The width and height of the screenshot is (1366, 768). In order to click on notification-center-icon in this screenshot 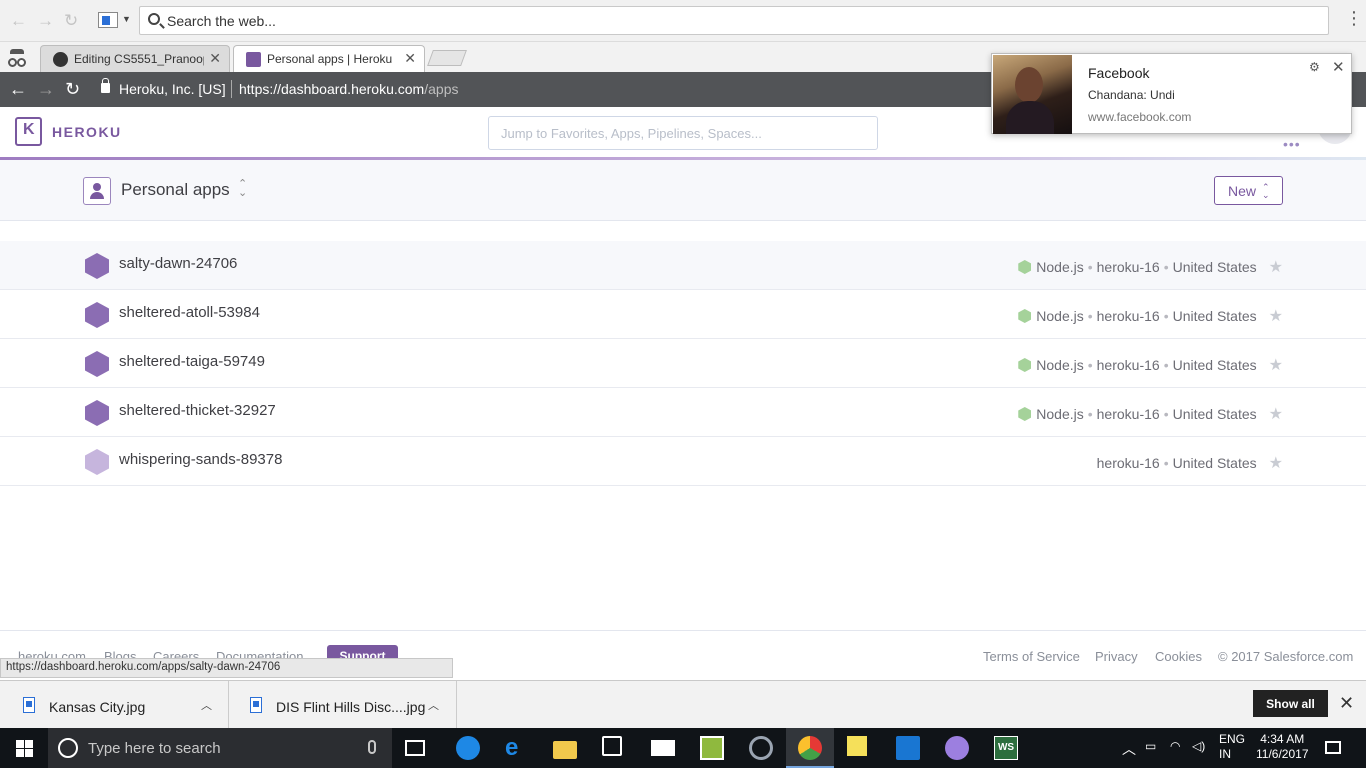, I will do `click(1333, 747)`.